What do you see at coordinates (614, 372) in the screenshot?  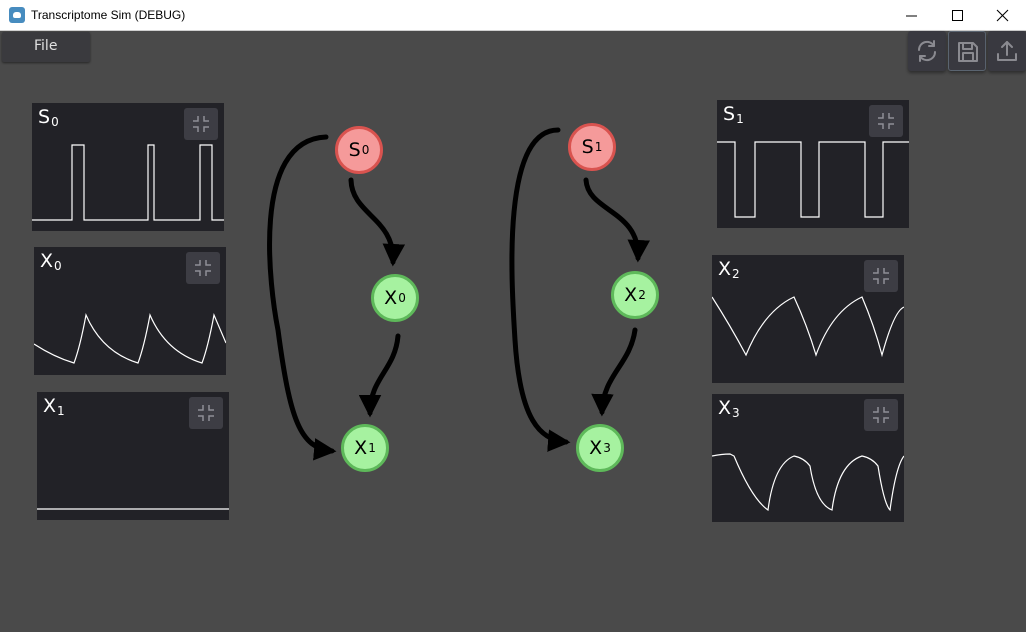 I see `edge-x2-x3` at bounding box center [614, 372].